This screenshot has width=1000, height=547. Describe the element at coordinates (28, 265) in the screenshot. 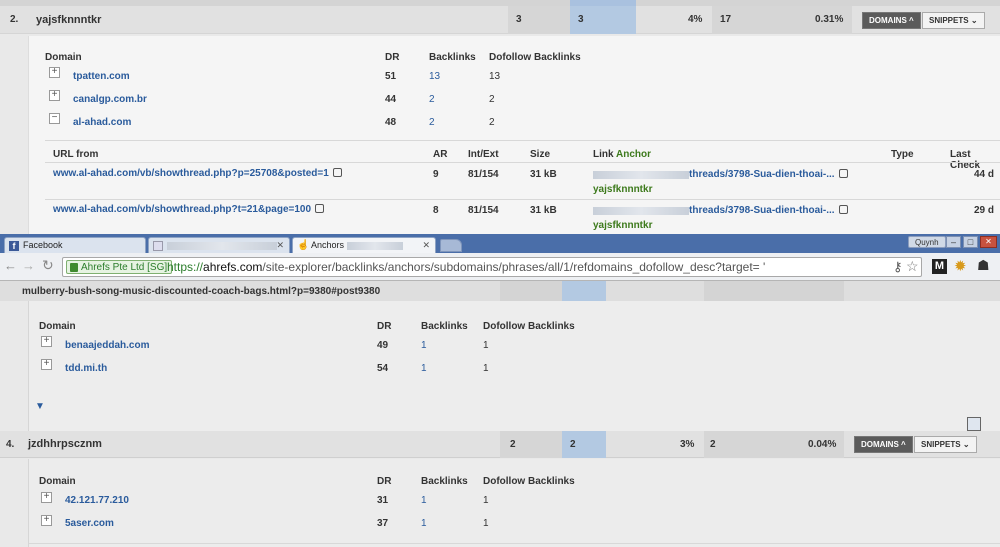

I see `forward-icon: →` at that location.